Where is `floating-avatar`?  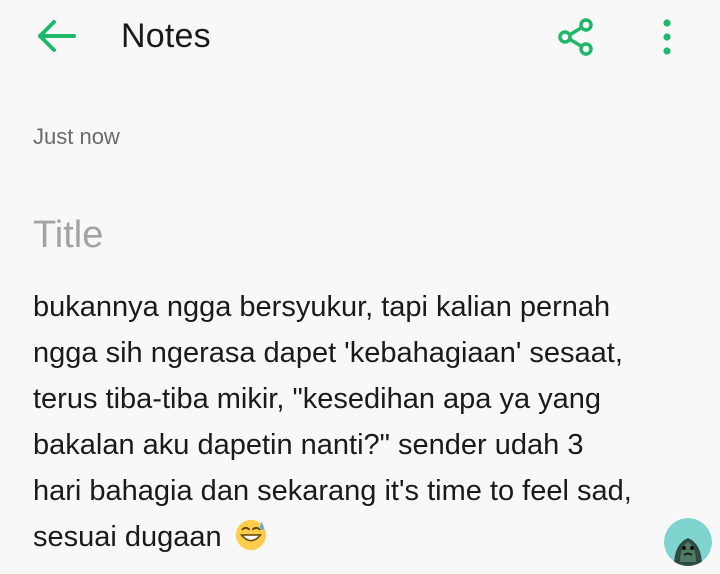 floating-avatar is located at coordinates (688, 542).